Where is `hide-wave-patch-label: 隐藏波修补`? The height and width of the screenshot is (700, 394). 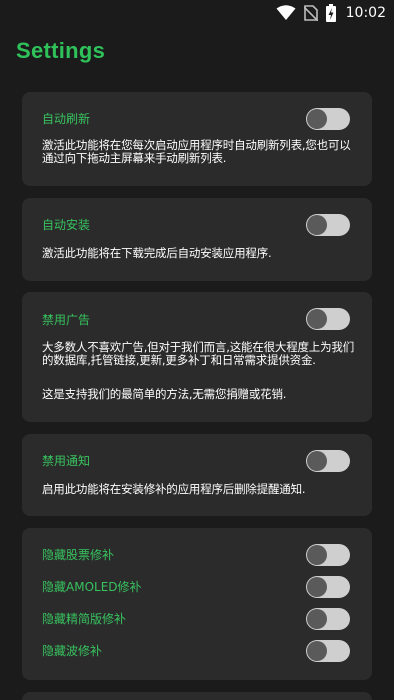
hide-wave-patch-label: 隐藏波修补 is located at coordinates (72, 651).